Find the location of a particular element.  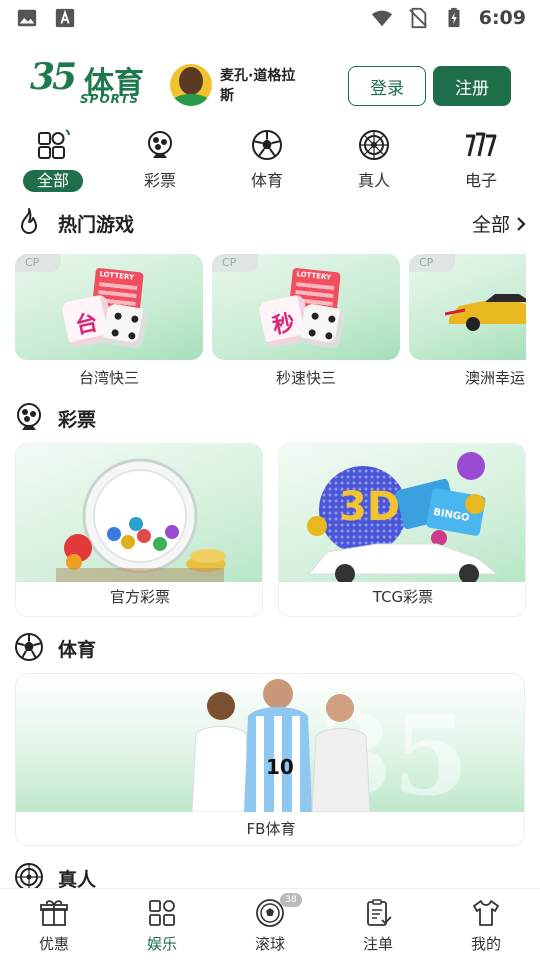

category-sports: 体育 is located at coordinates (267, 161).